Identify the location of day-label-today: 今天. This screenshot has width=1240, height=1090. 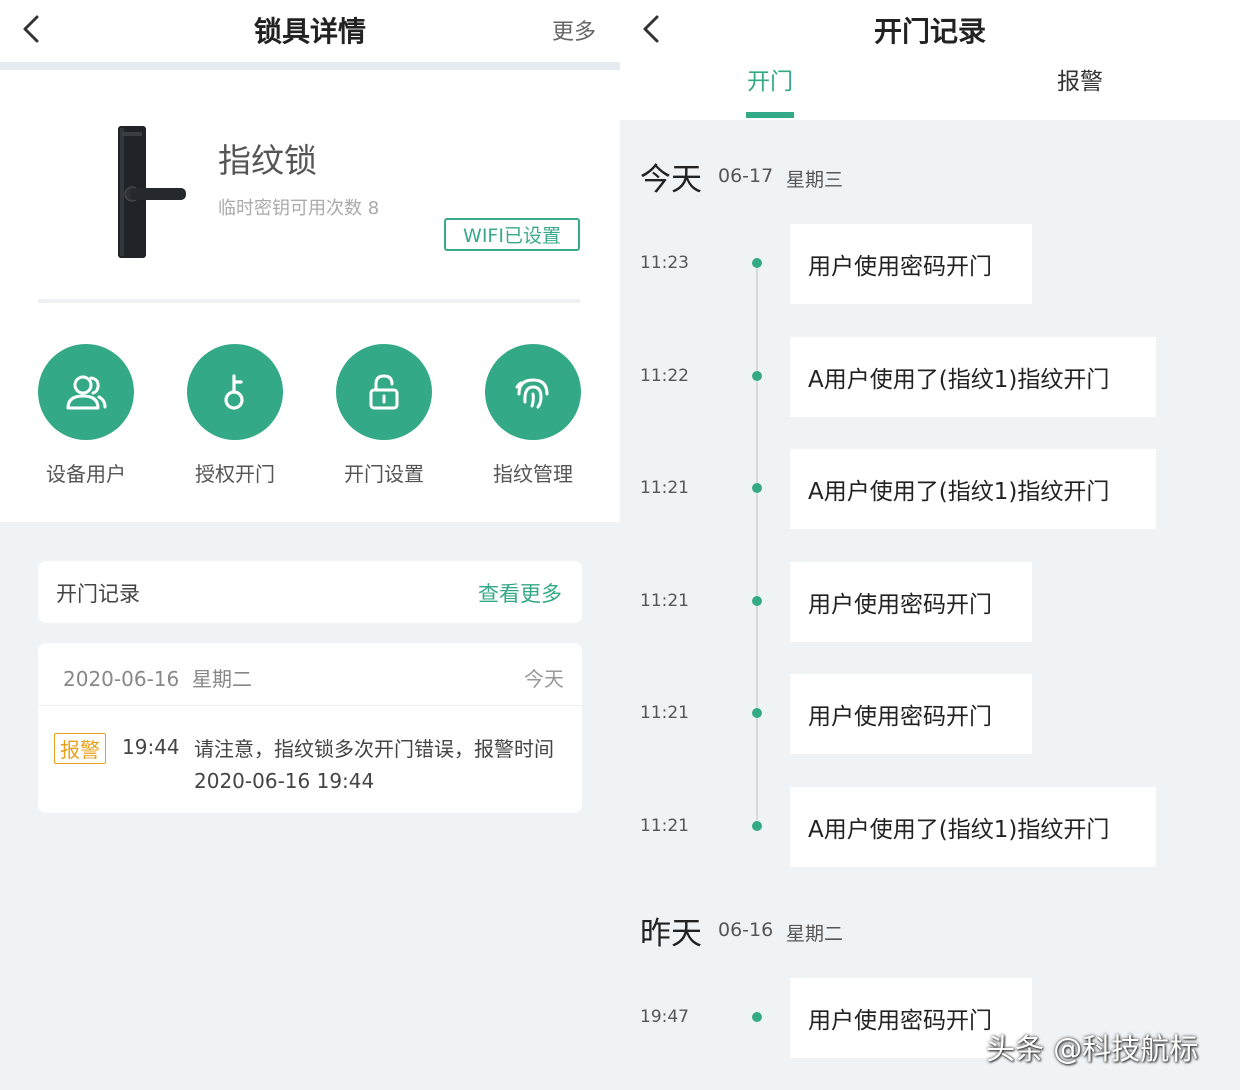
(671, 180).